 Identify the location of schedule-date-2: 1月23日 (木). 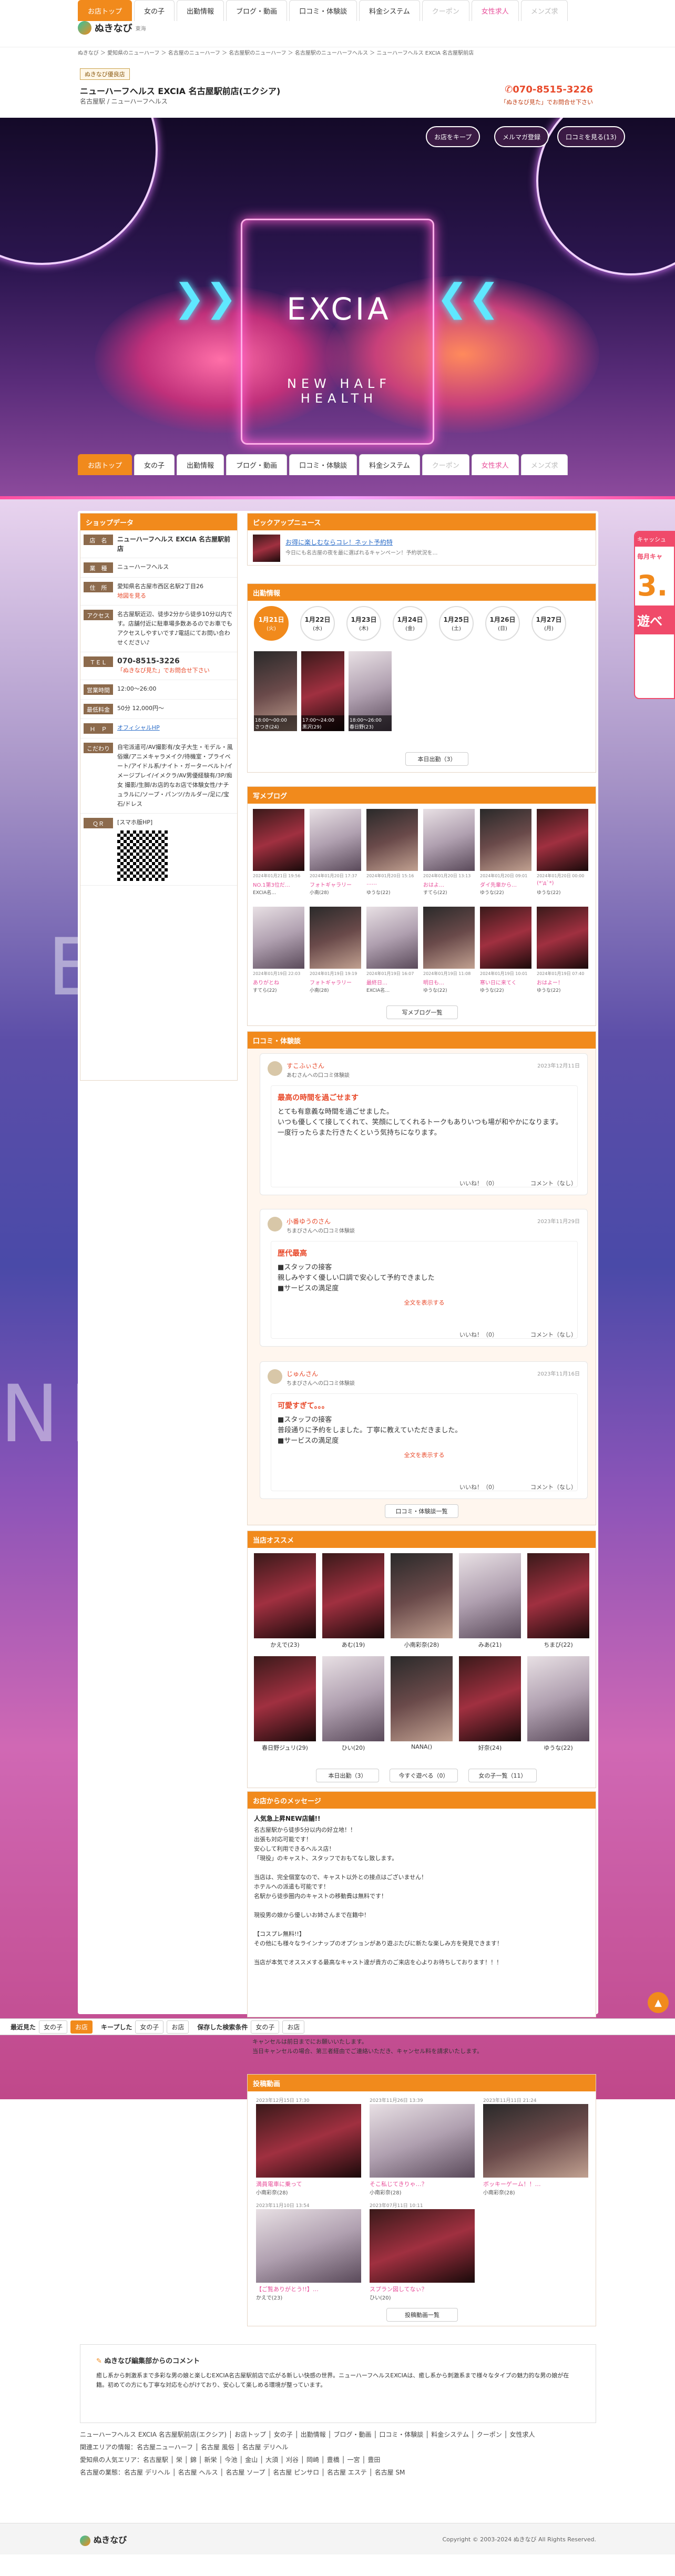
(363, 623).